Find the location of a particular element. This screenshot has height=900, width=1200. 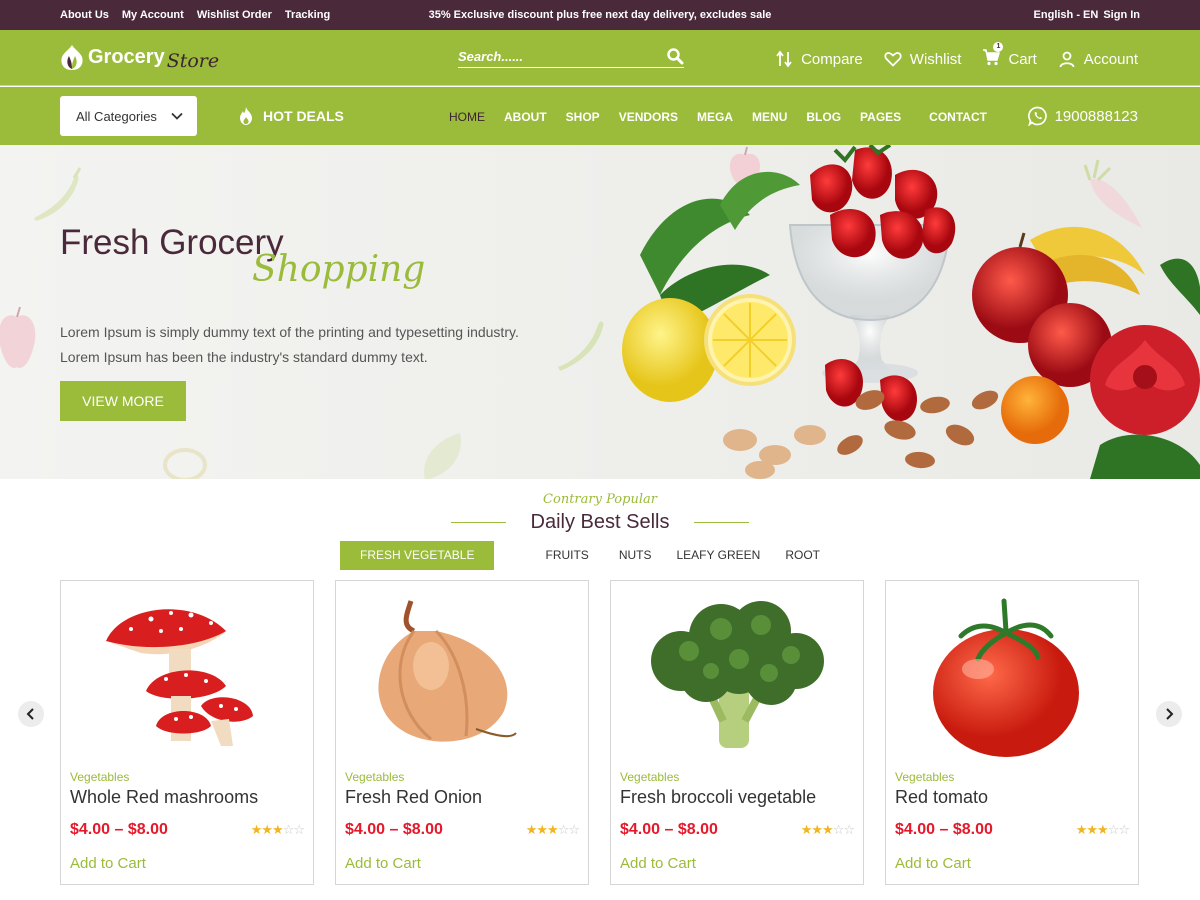

menu-item-about: ABOUT is located at coordinates (525, 117).